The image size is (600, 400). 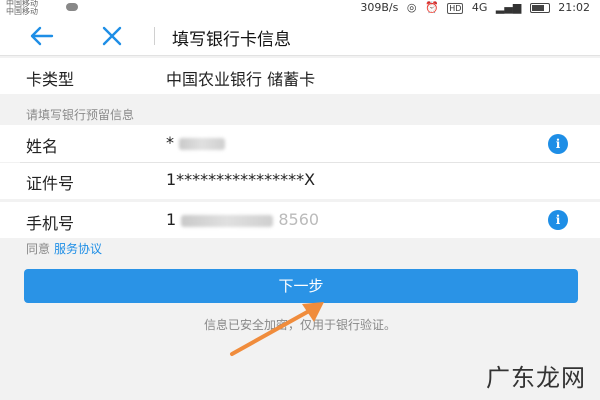 I want to click on agreement-prefix: 同意, so click(x=38, y=249).